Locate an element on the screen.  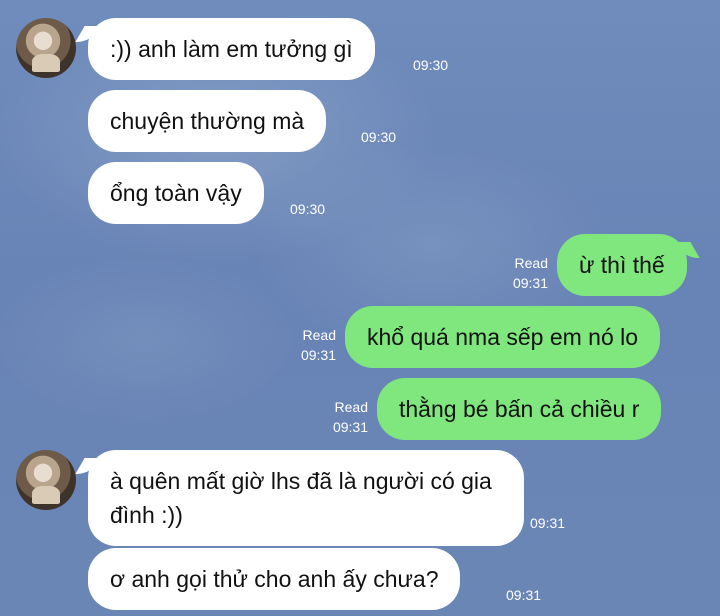
message-text: ừ thì thế is located at coordinates (622, 265).